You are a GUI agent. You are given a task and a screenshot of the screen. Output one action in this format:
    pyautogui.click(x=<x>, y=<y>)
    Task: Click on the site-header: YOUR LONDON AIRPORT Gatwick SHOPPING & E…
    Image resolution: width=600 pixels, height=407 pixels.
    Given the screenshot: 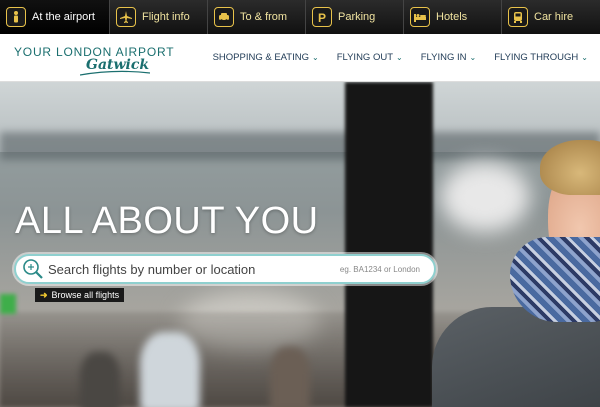 What is the action you would take?
    pyautogui.click(x=300, y=58)
    